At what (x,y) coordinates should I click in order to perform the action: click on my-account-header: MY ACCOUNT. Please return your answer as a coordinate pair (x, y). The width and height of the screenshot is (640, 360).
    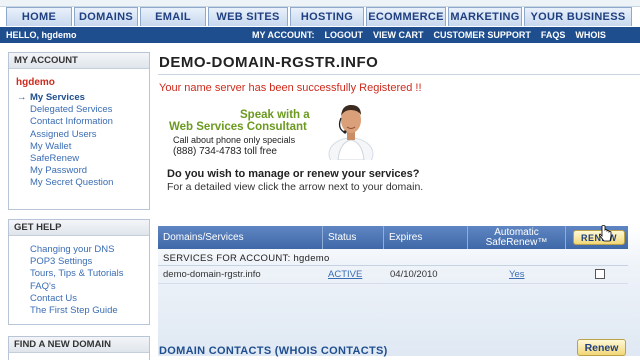
    Looking at the image, I should click on (79, 61).